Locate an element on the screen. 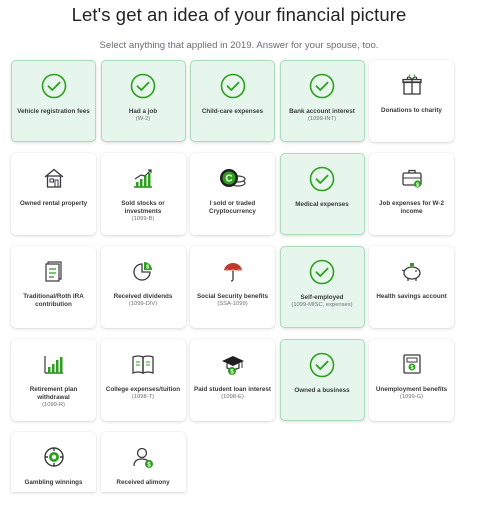 This screenshot has height=505, width=478. card-form-code: (1099-DIV) is located at coordinates (143, 303).